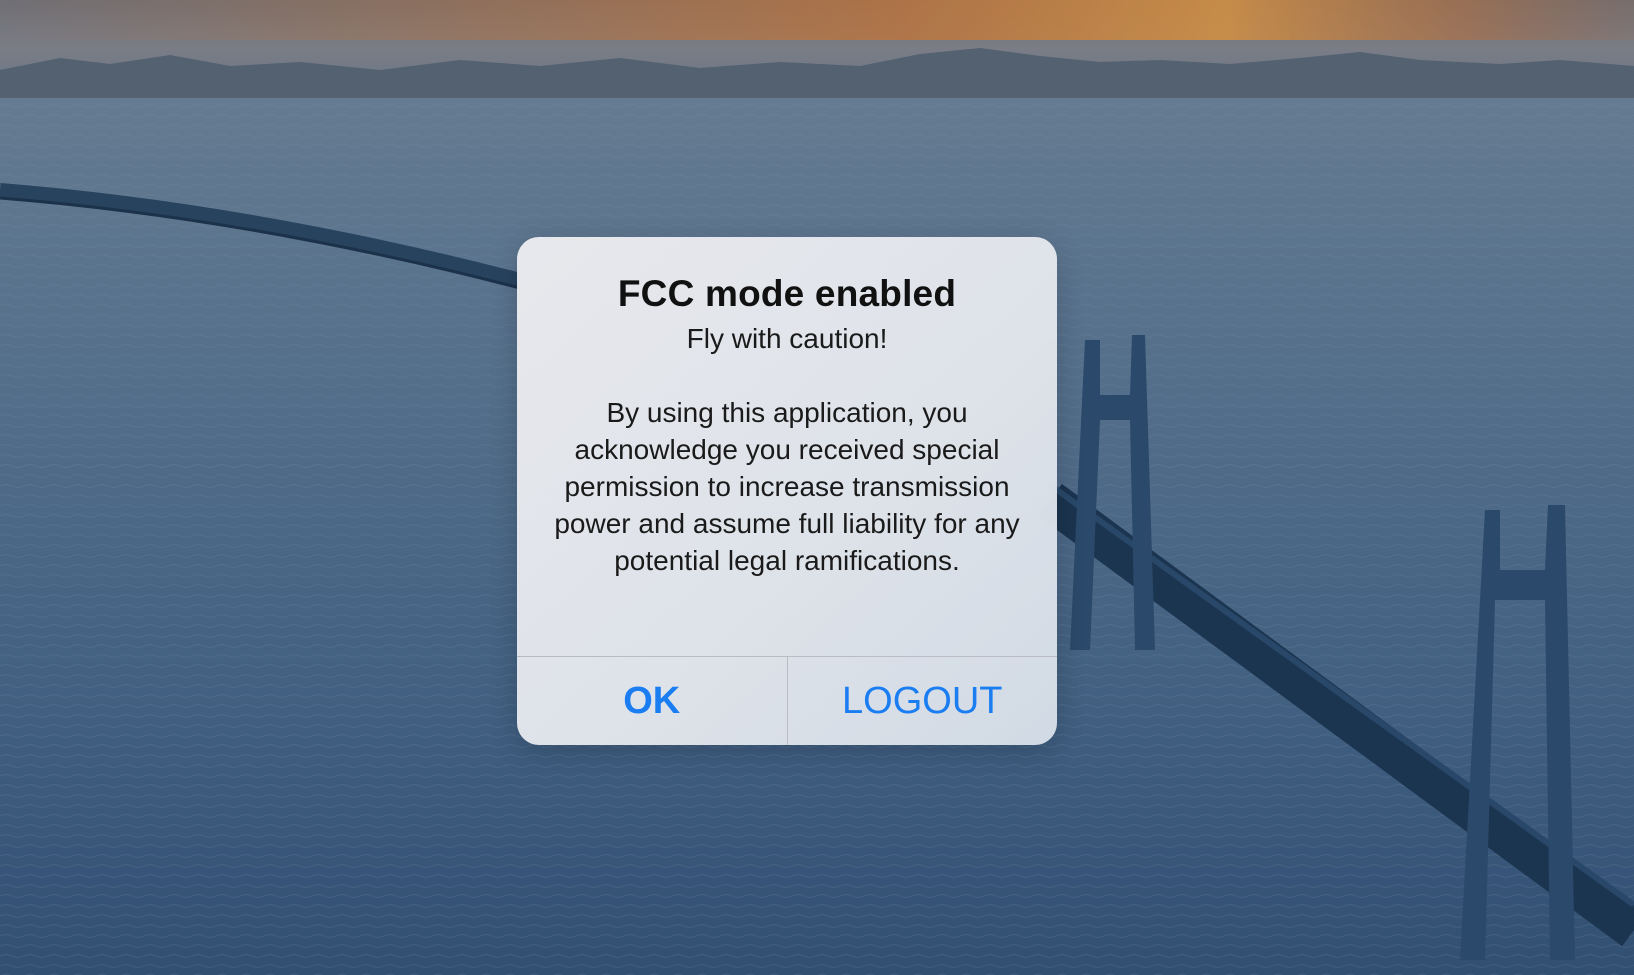  What do you see at coordinates (652, 701) in the screenshot?
I see `ok-button: OK` at bounding box center [652, 701].